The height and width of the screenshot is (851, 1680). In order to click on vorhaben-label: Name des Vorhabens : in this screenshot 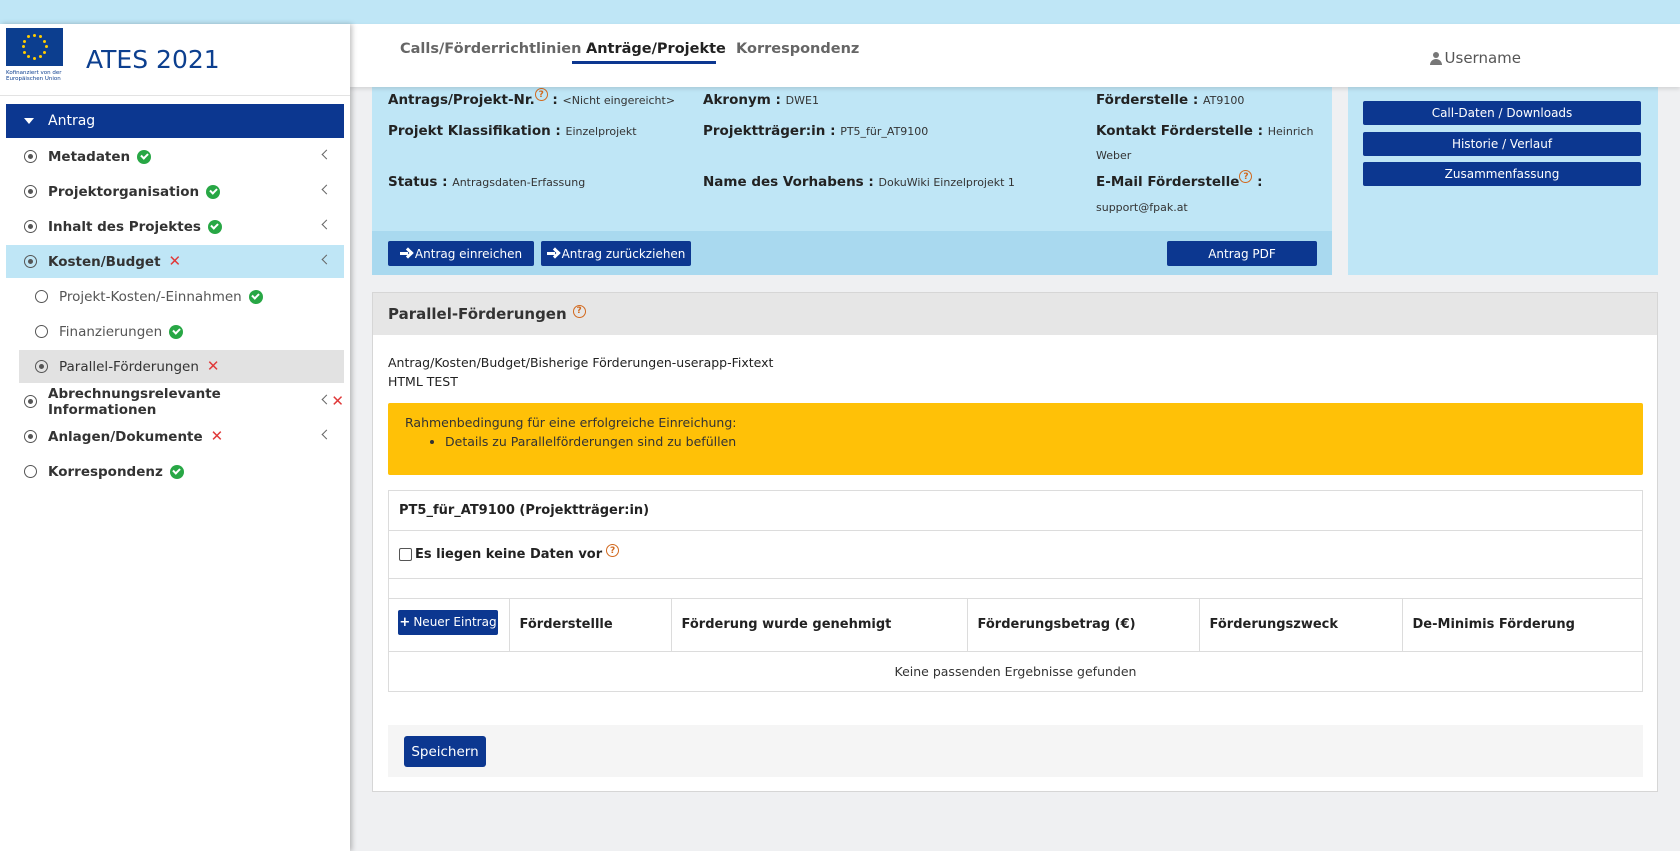, I will do `click(788, 182)`.